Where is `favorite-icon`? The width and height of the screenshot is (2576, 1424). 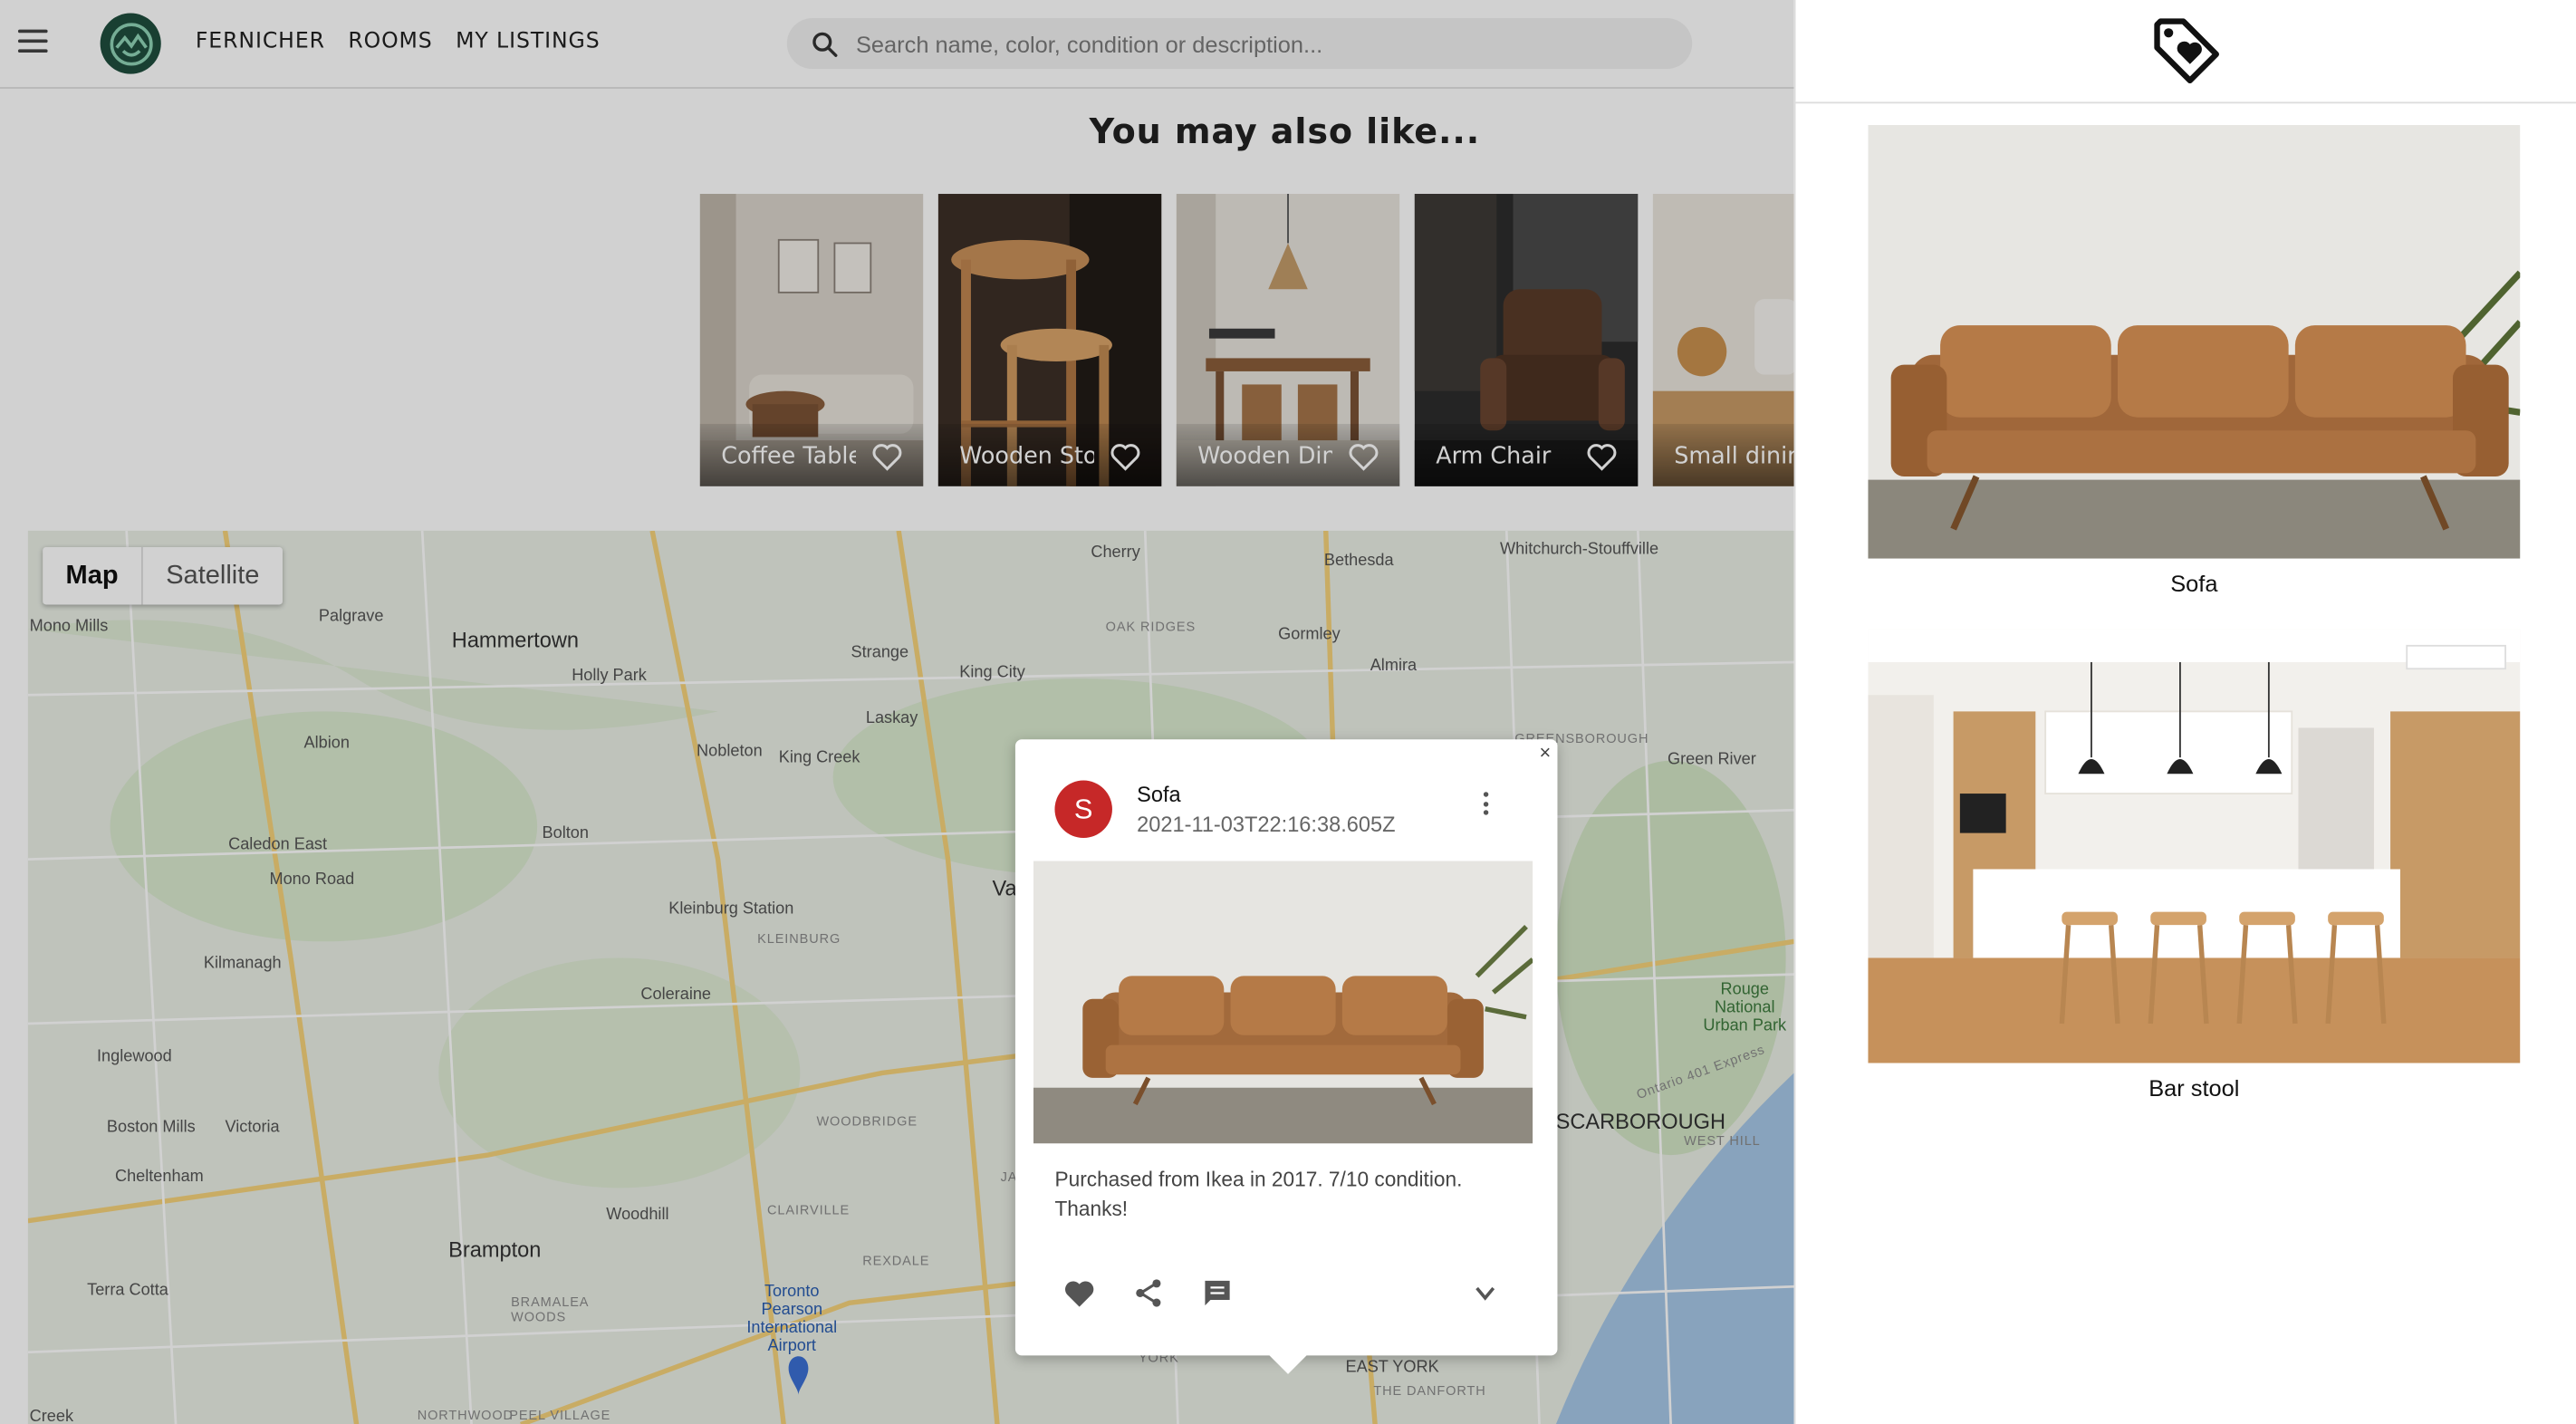
favorite-icon is located at coordinates (1079, 1292).